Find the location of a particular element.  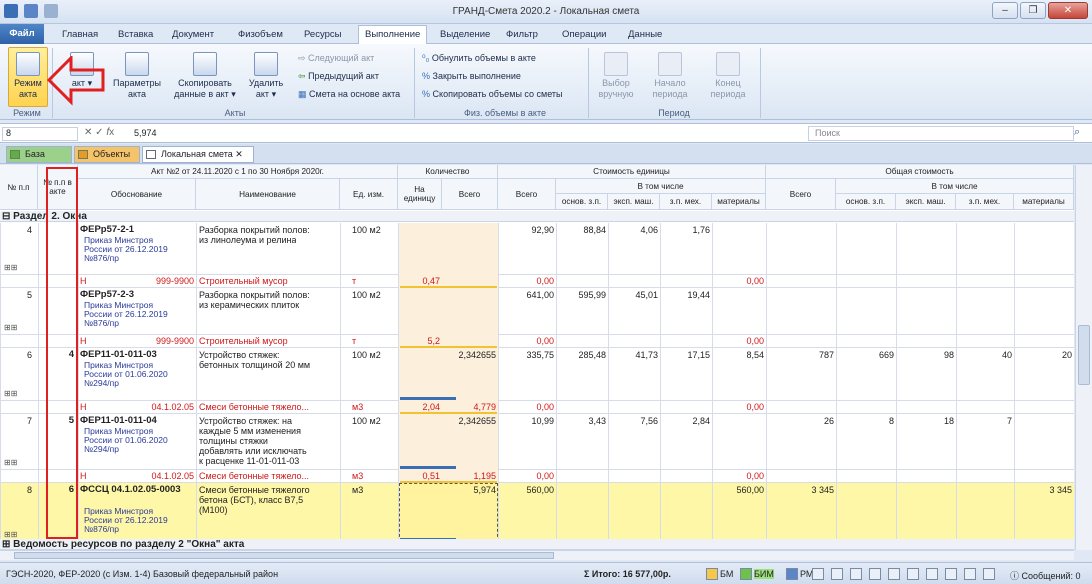

resource-row: Н 999-9900 Строительный мусор т 0,47 0,00 0,00 is located at coordinates (537, 281).